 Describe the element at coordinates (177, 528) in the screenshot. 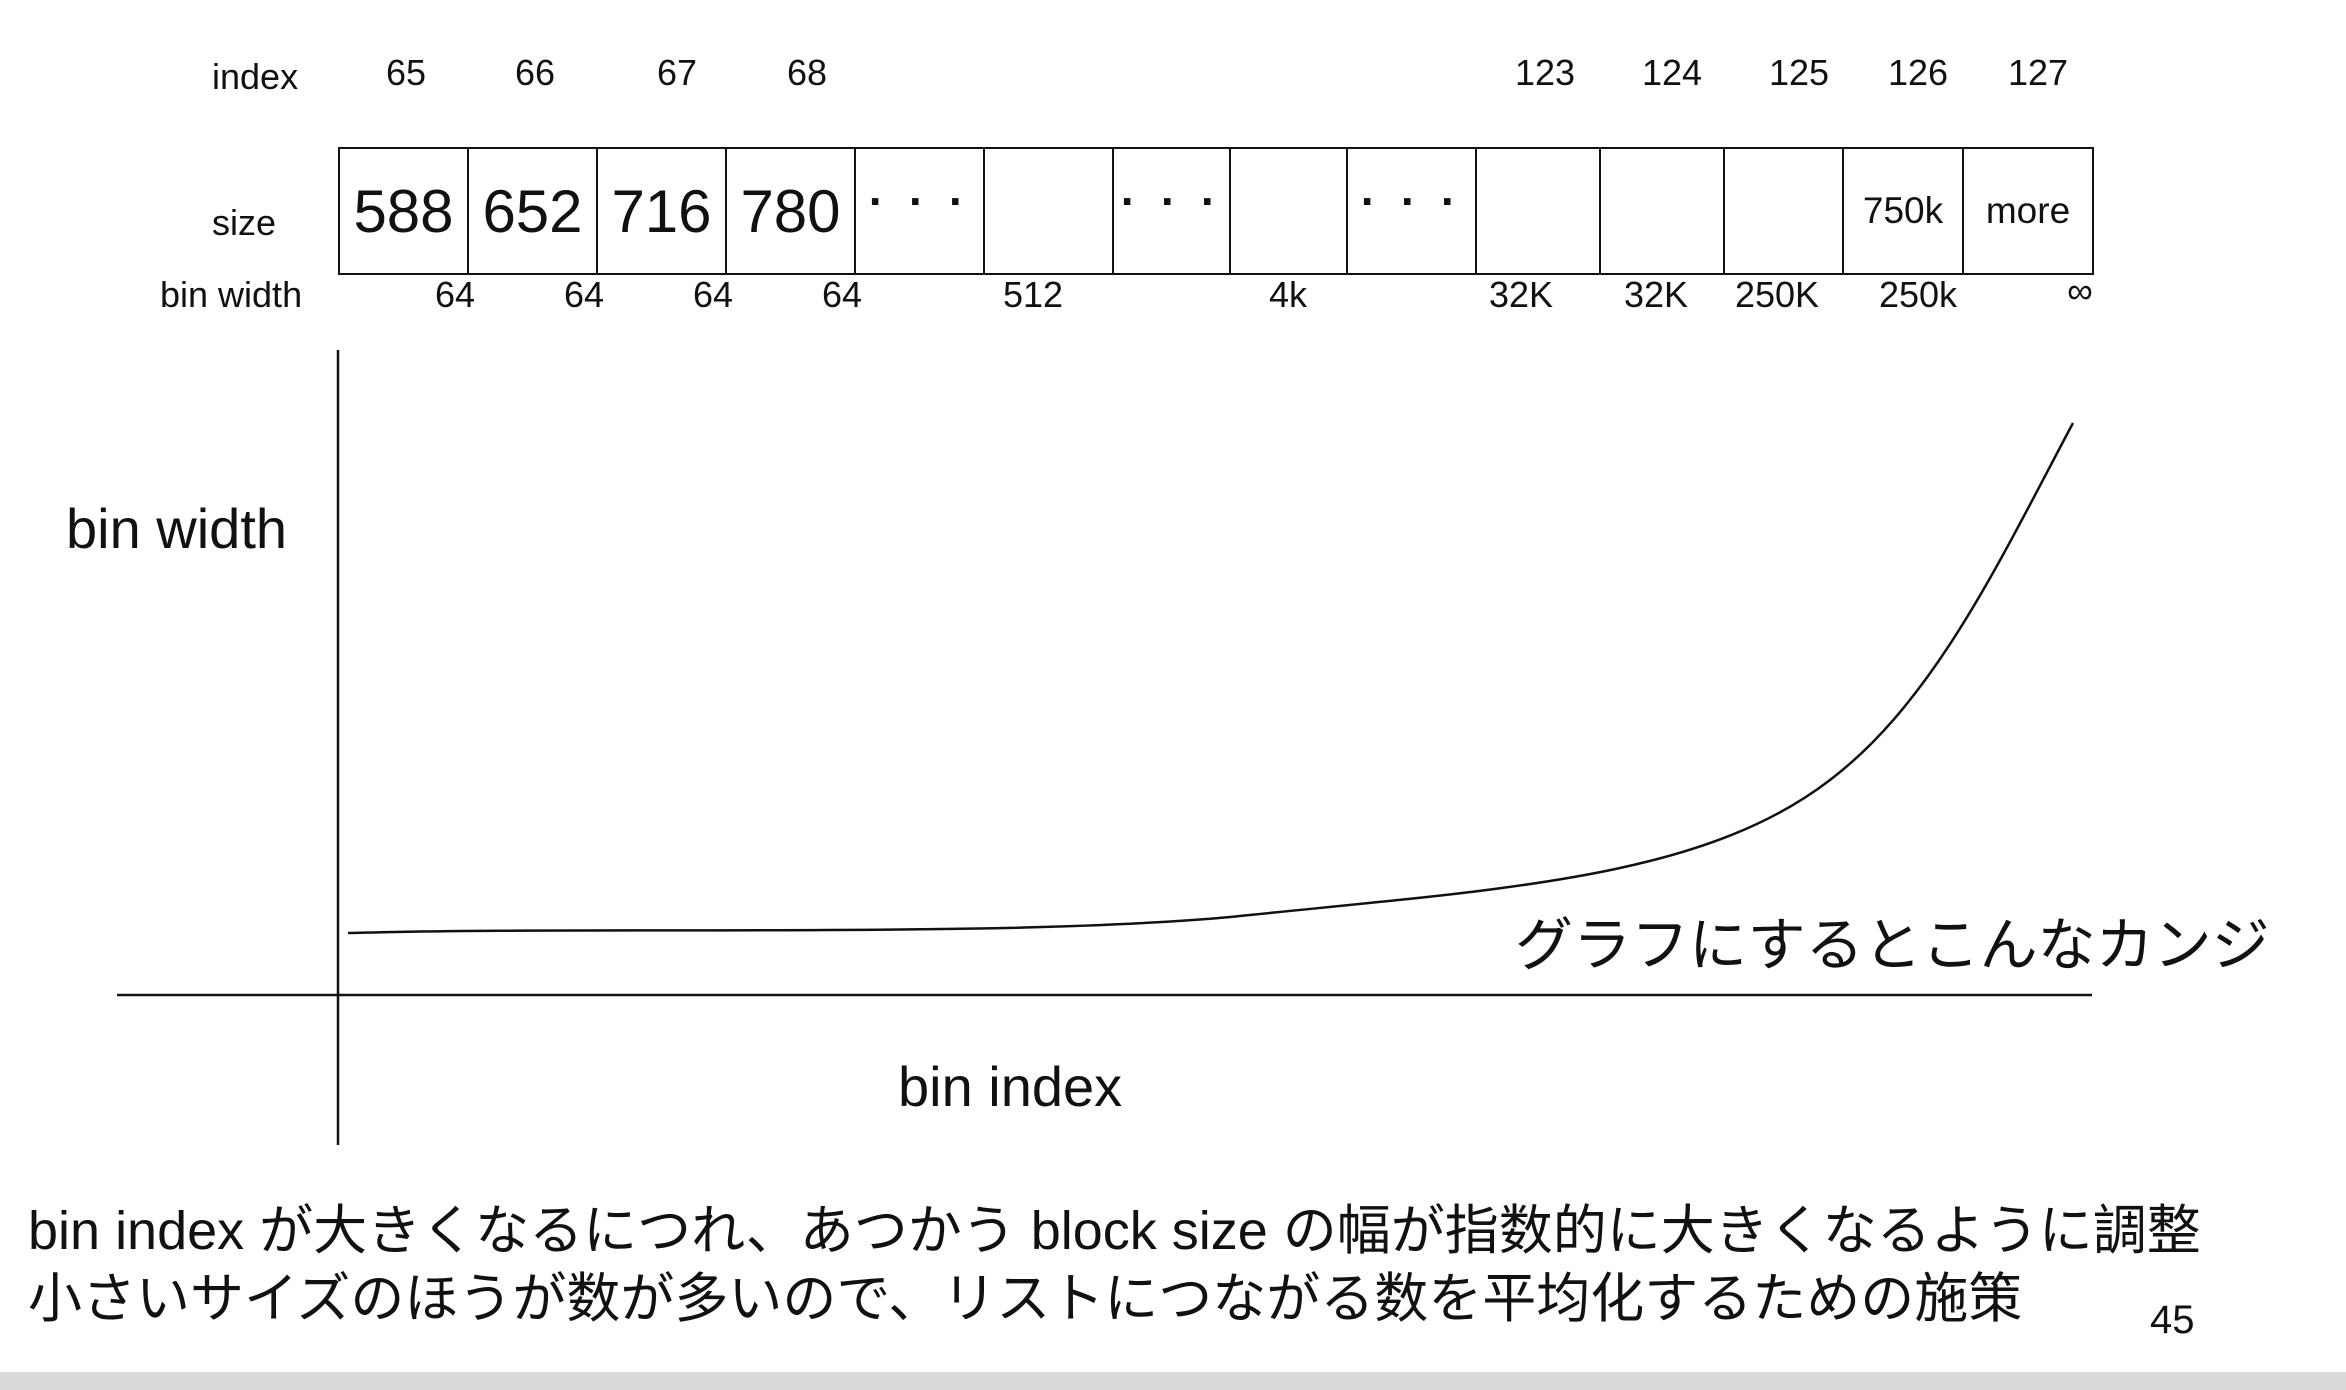

I see `y-axis-label: bin width` at that location.